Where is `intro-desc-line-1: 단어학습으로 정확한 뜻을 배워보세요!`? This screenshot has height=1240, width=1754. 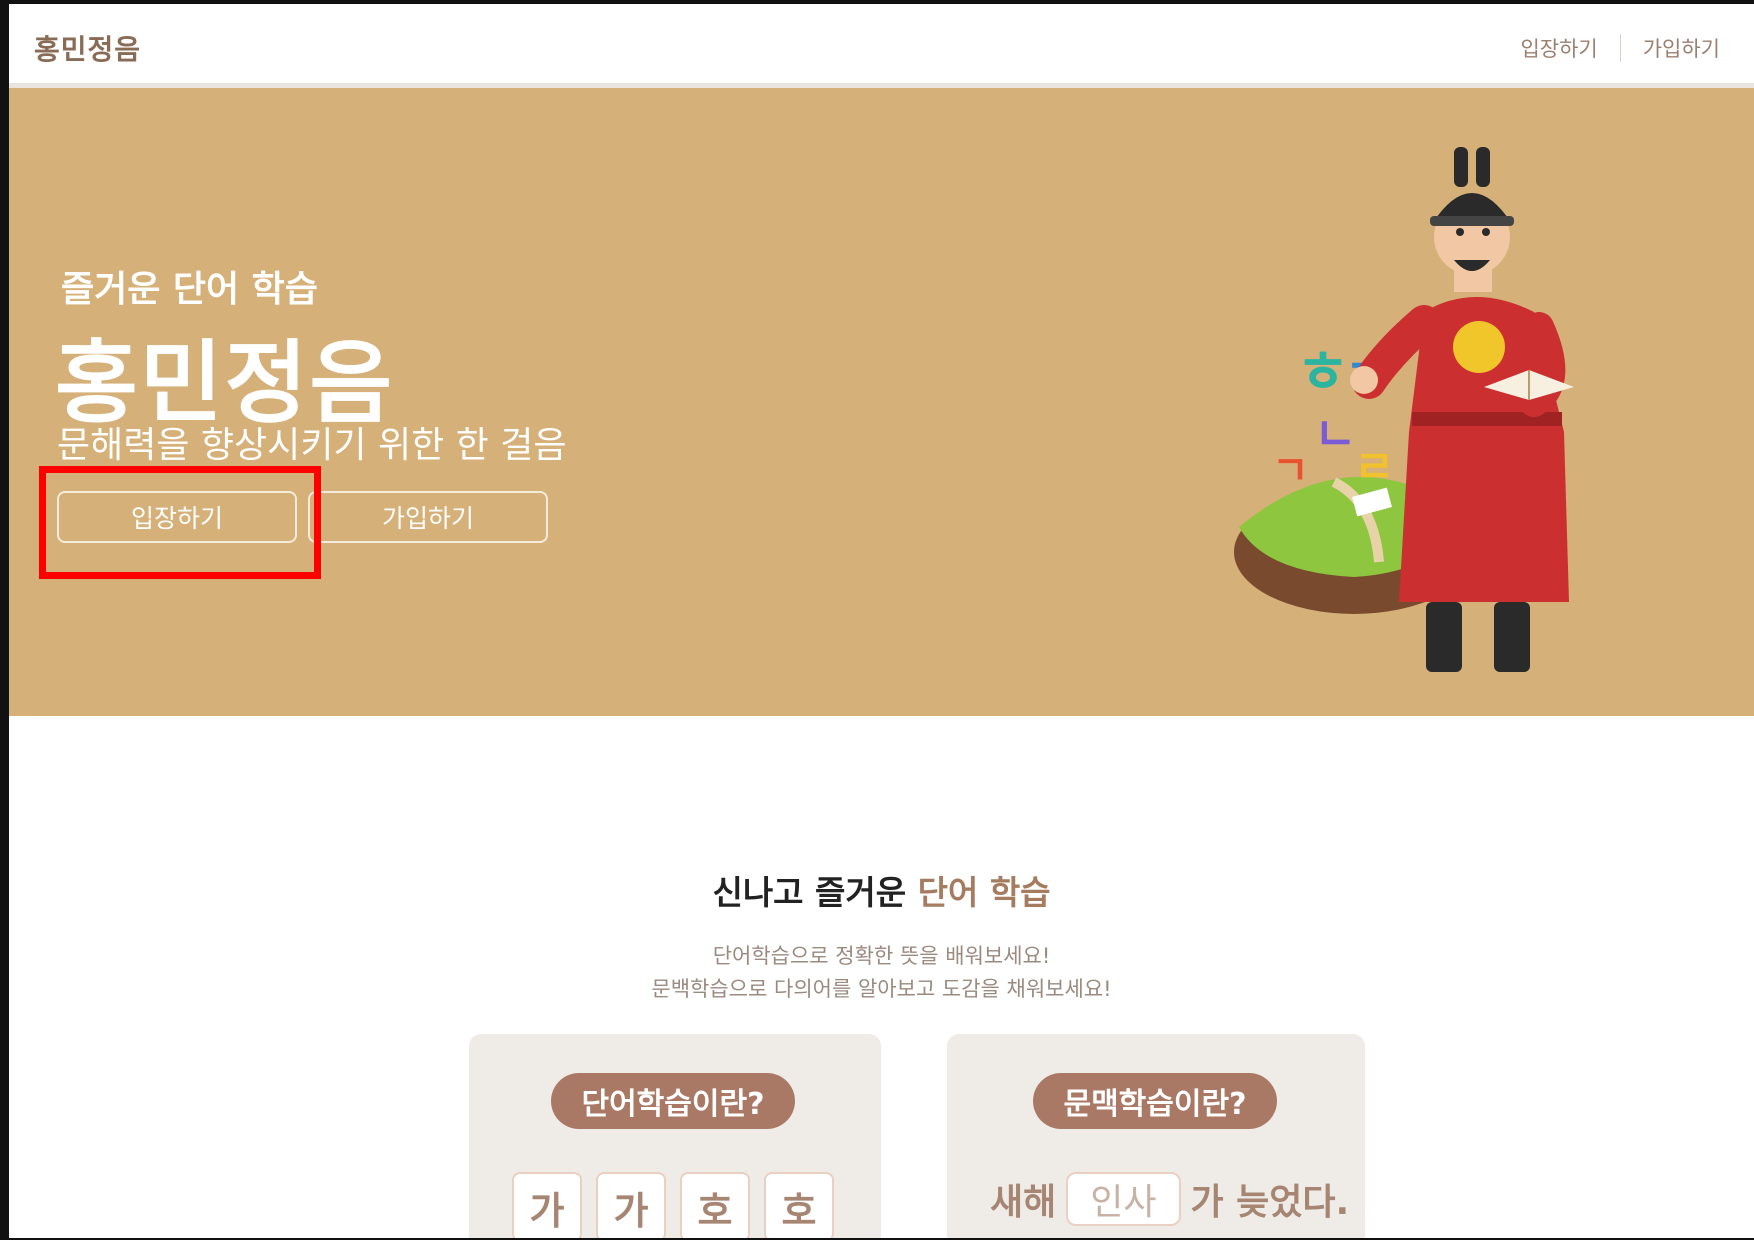
intro-desc-line-1: 단어학습으로 정확한 뜻을 배워보세요! is located at coordinates (881, 956).